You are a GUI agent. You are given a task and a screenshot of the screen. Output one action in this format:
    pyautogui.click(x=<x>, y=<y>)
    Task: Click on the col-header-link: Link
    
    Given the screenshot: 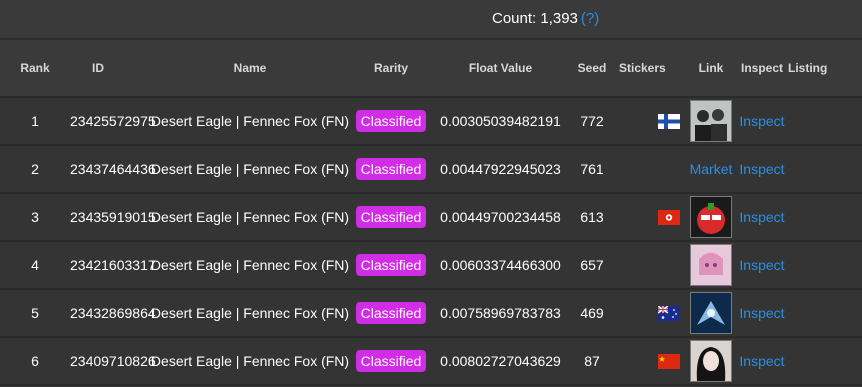 What is the action you would take?
    pyautogui.click(x=711, y=69)
    